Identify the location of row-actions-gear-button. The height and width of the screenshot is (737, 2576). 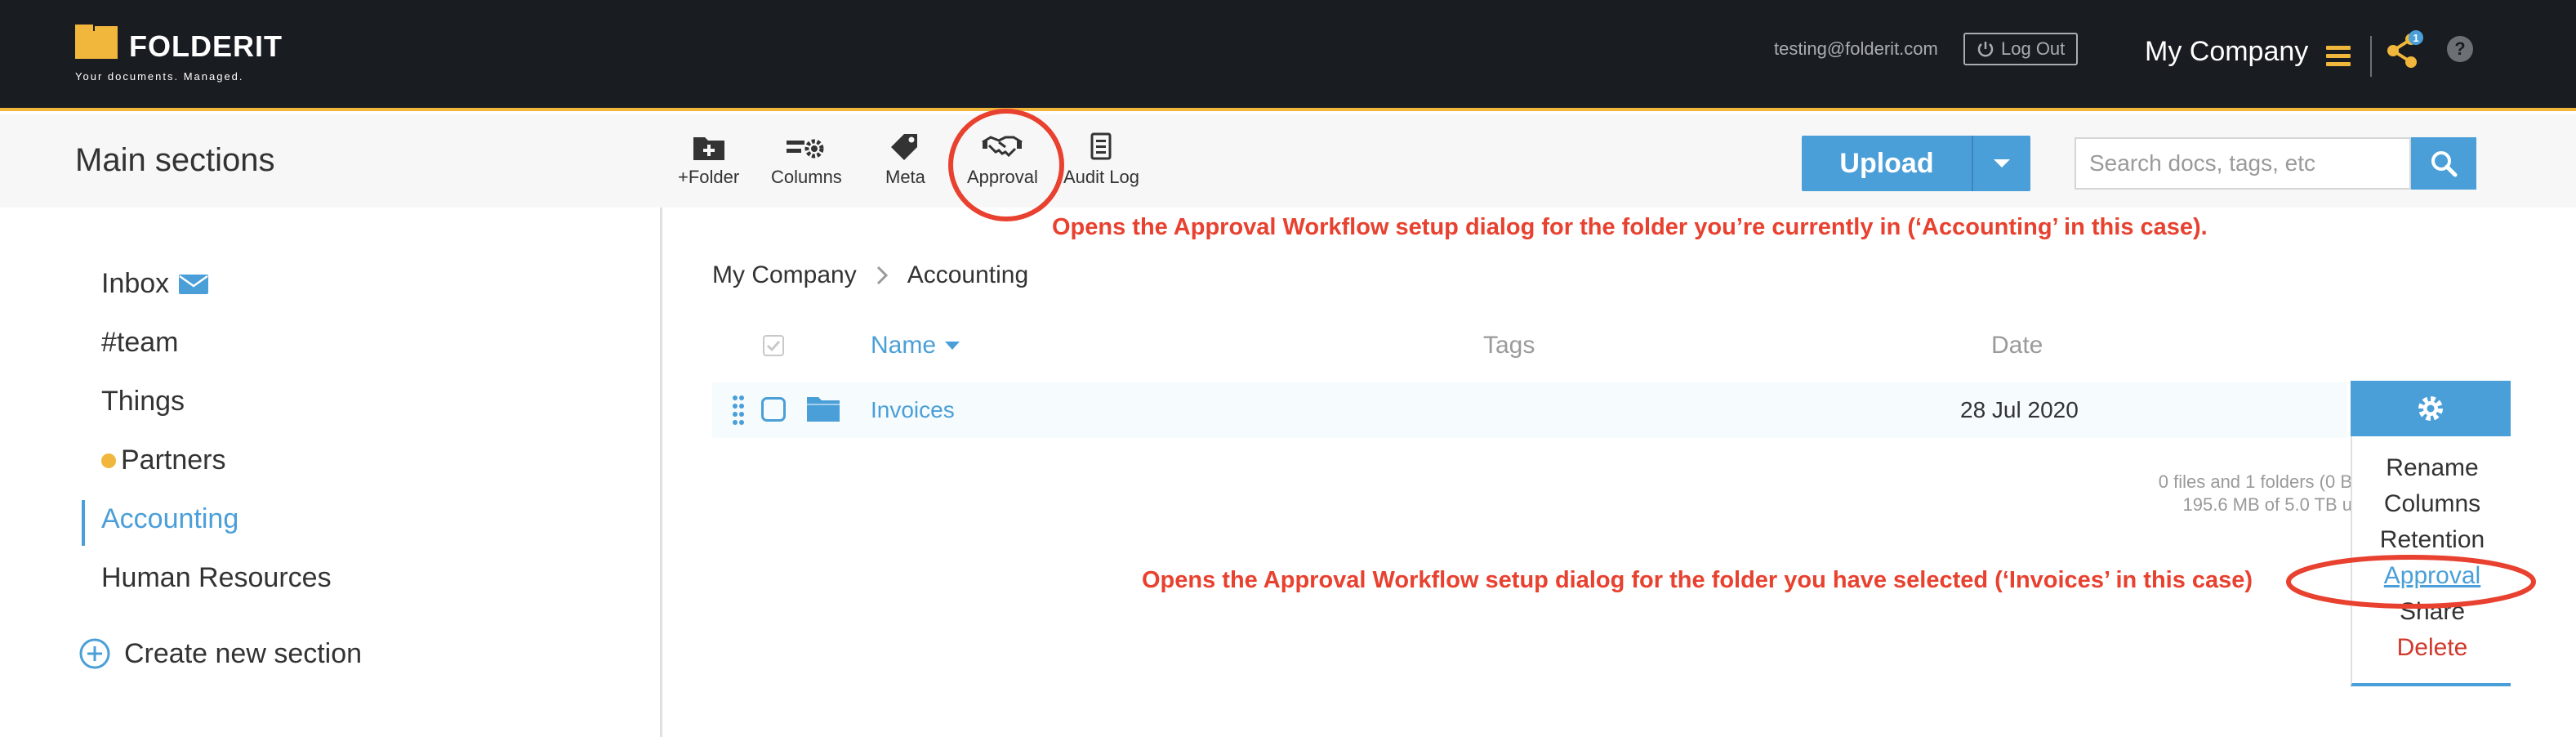
(2431, 408).